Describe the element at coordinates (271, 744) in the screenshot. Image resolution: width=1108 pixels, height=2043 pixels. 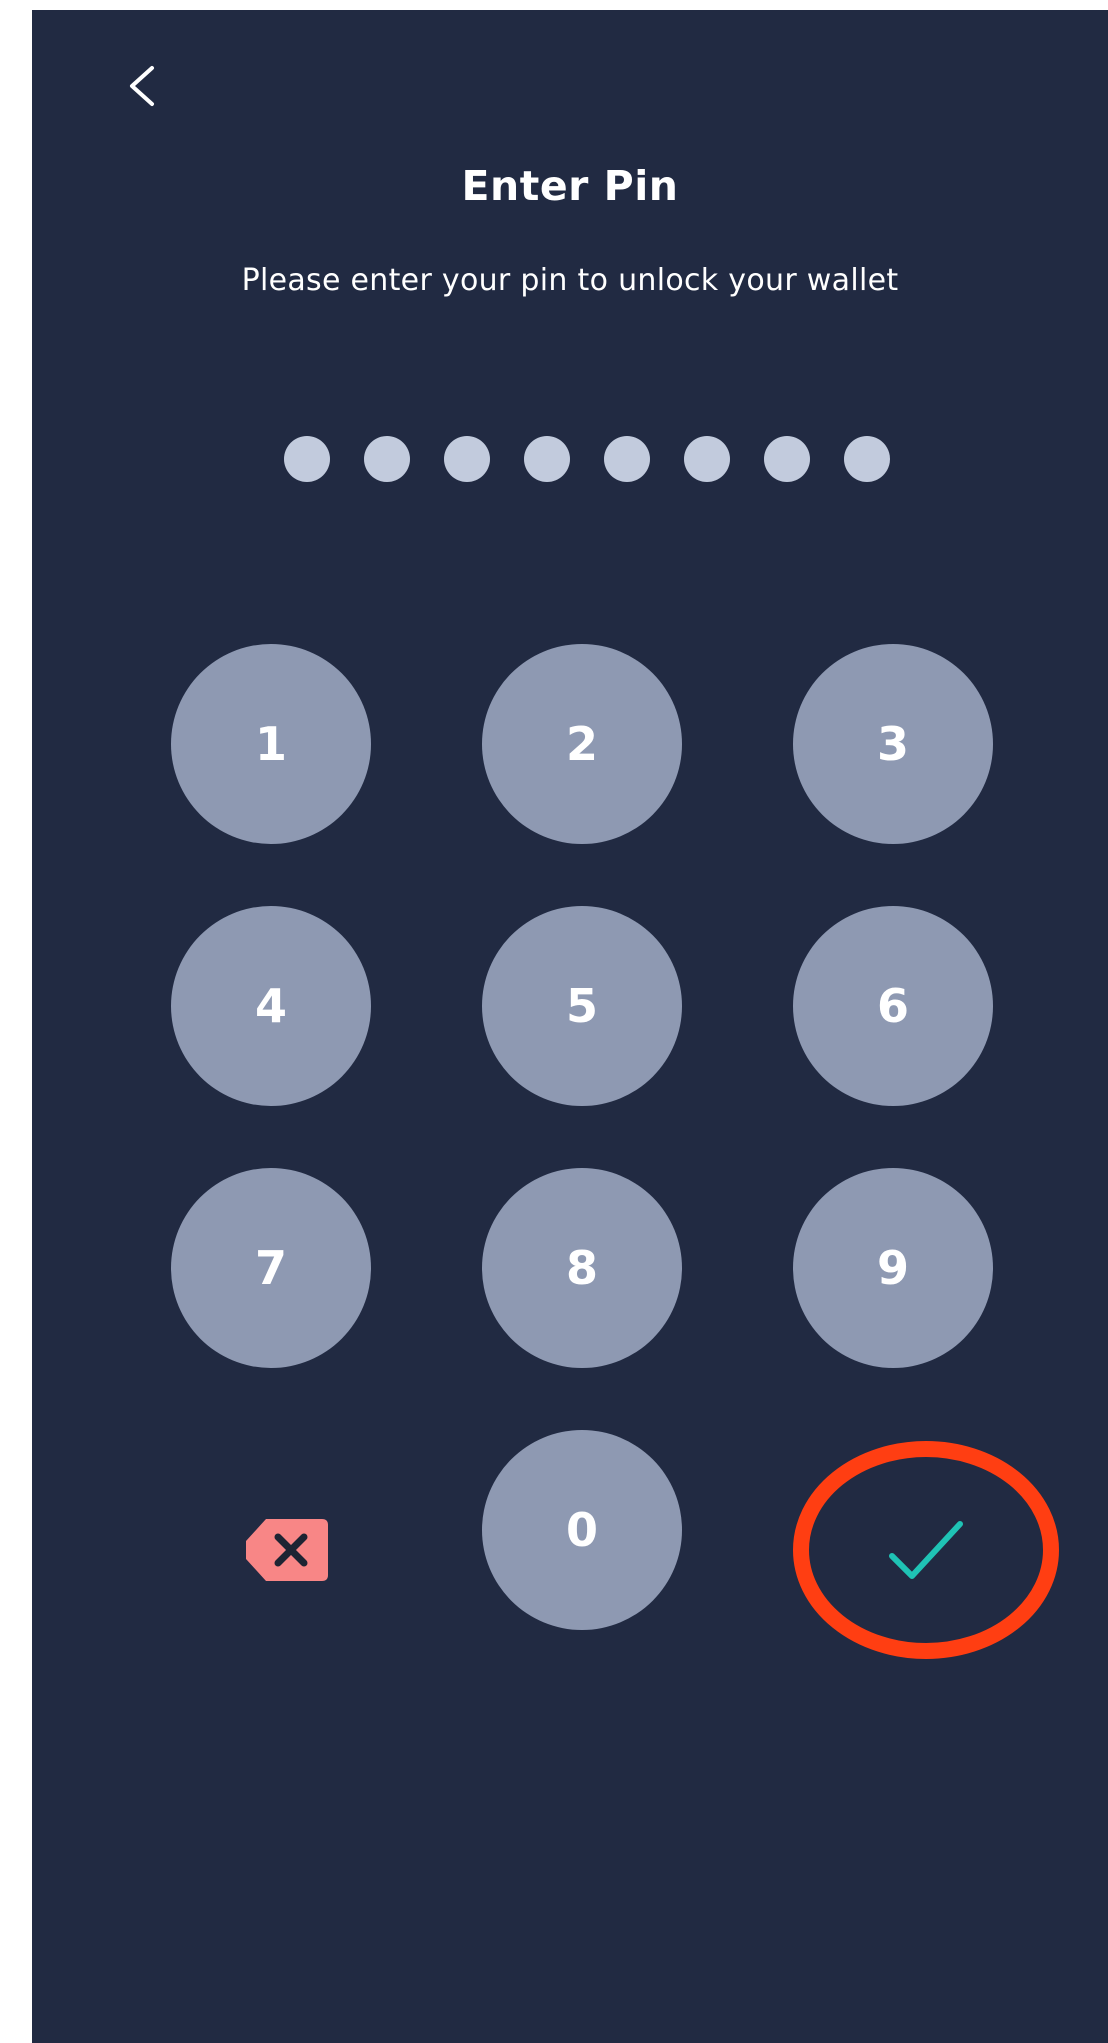
I see `keypad-key-1: 1` at that location.